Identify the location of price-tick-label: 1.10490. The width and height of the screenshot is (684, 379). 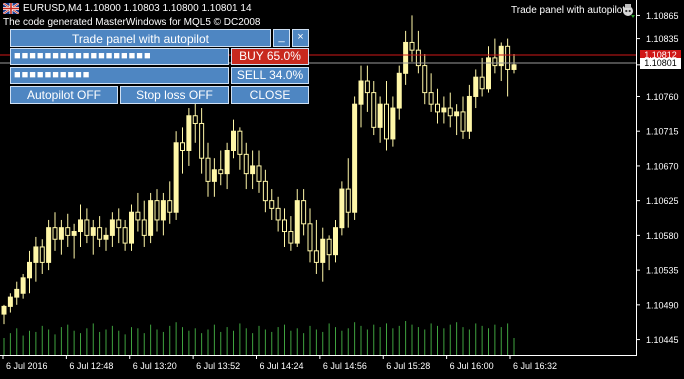
(662, 305).